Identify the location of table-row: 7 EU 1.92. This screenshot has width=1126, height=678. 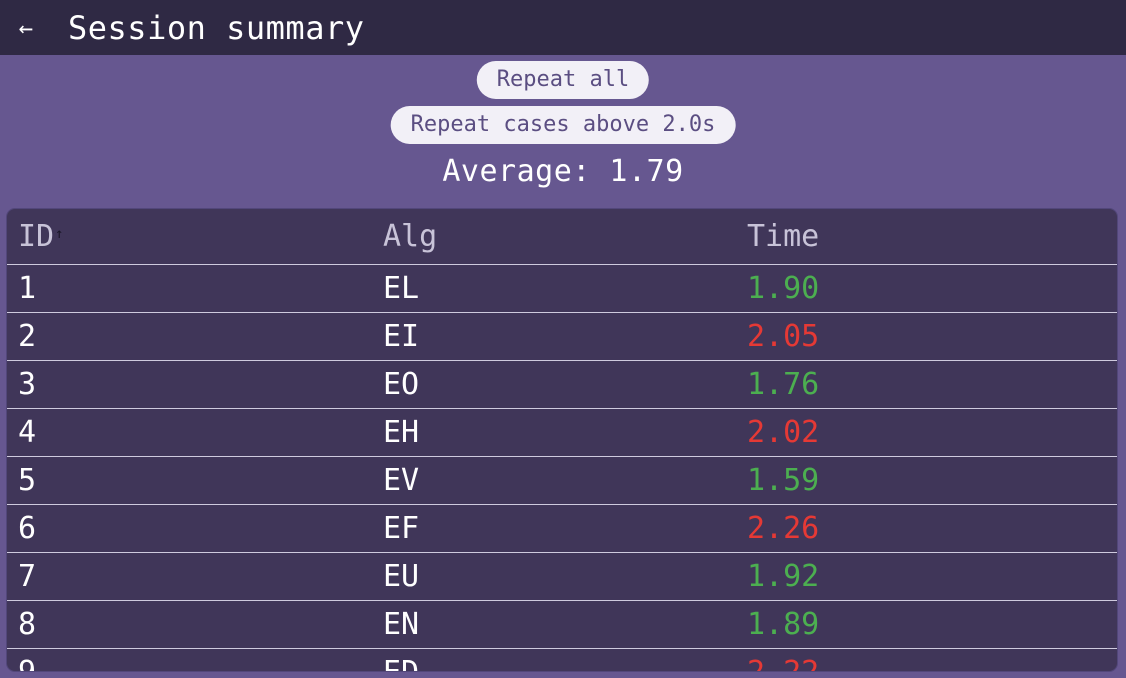
(562, 577).